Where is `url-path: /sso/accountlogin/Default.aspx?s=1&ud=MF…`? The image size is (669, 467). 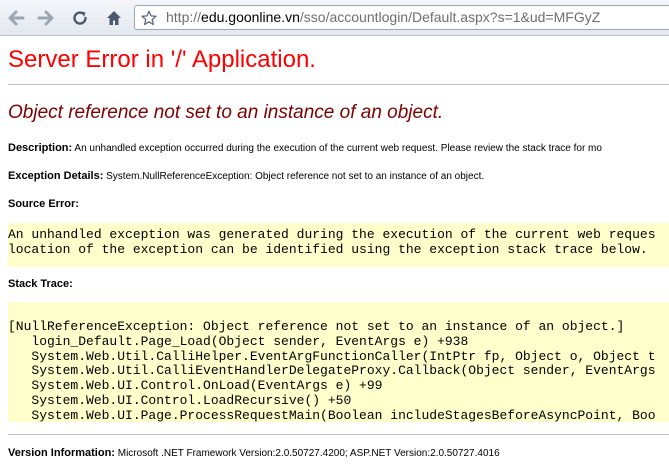
url-path: /sso/accountlogin/Default.aspx?s=1&ud=MF… is located at coordinates (450, 17).